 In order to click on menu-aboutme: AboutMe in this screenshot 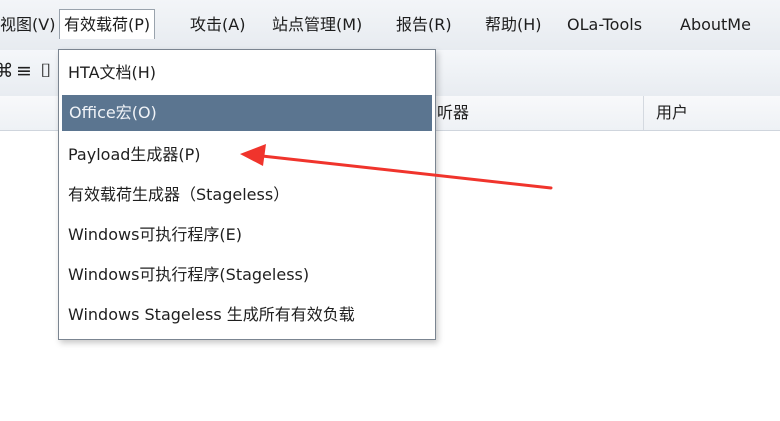, I will do `click(715, 25)`.